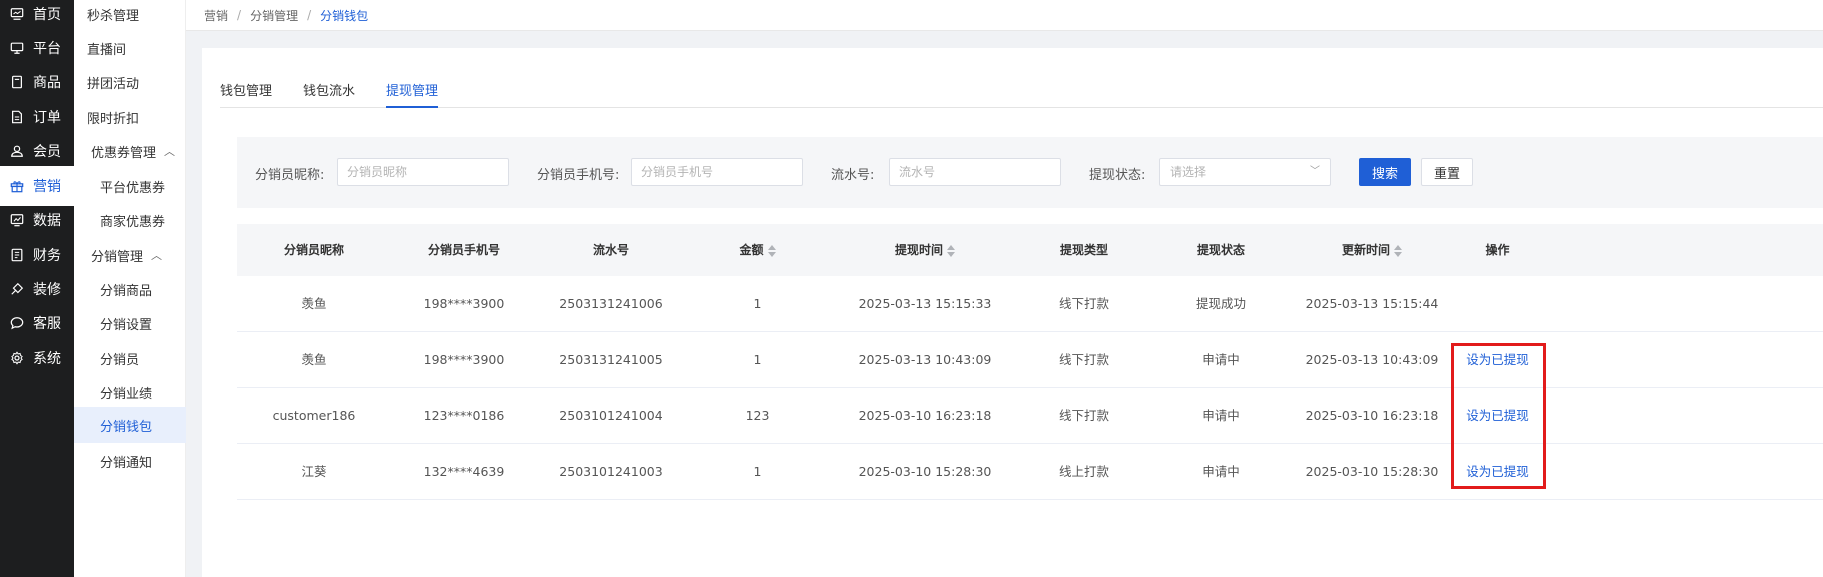  I want to click on column-header-withdraw-status: 提现状态, so click(1221, 250).